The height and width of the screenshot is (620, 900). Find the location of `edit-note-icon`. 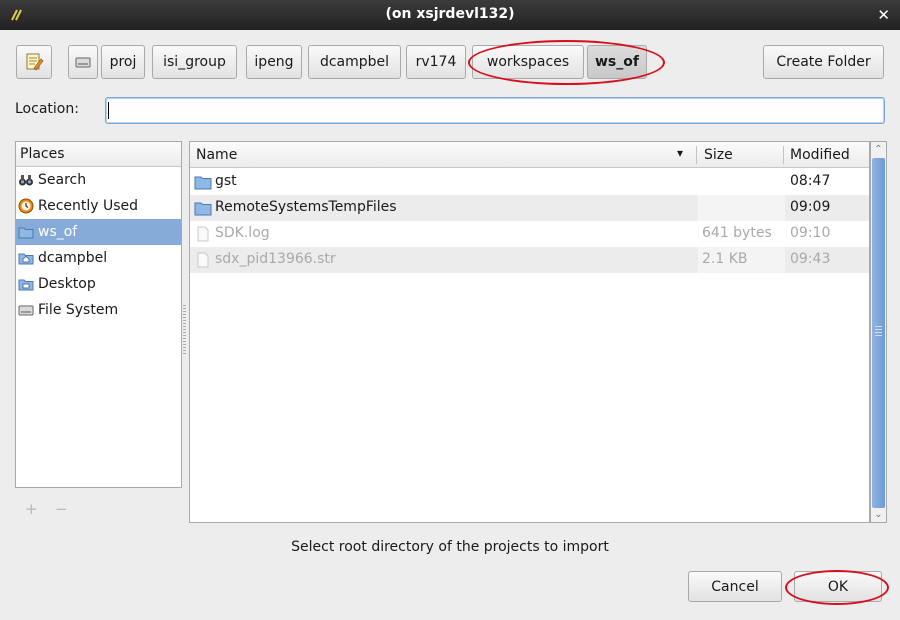

edit-note-icon is located at coordinates (35, 62).